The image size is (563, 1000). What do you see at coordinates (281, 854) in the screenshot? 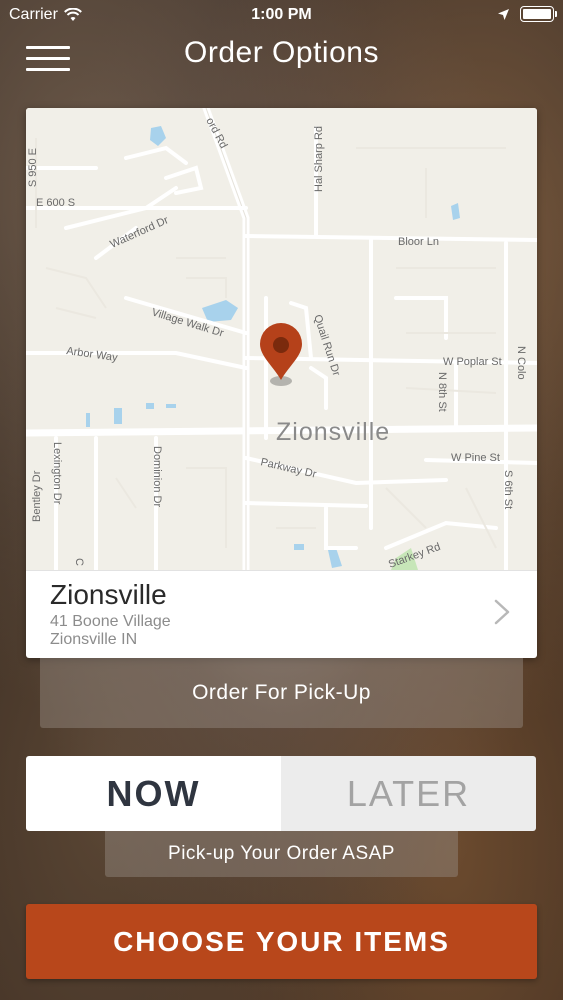
I see `pickup-message: Pick-up Your Order ASAP` at bounding box center [281, 854].